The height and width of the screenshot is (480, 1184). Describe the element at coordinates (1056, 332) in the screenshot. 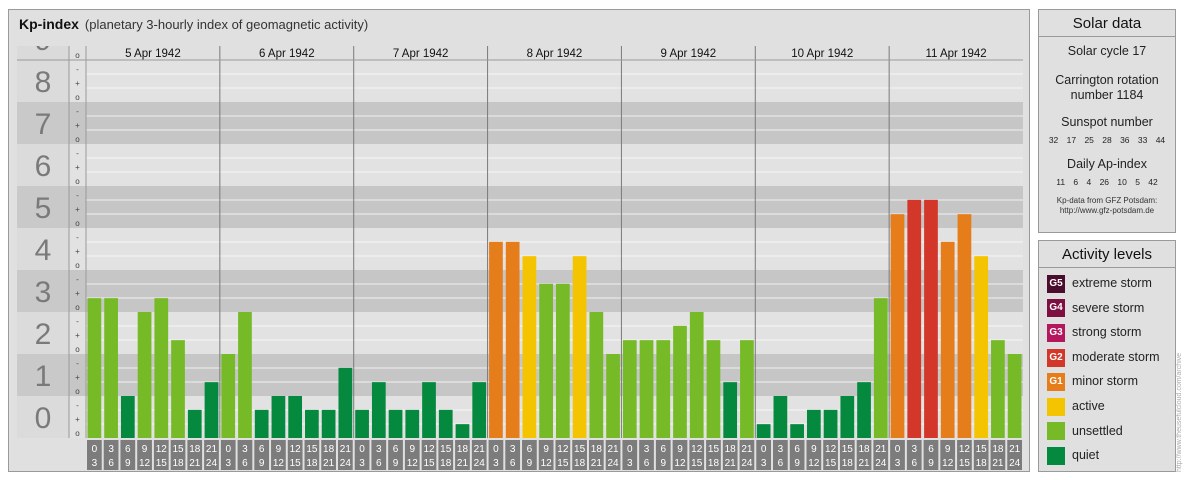

I see `legend-swatch: G3` at that location.